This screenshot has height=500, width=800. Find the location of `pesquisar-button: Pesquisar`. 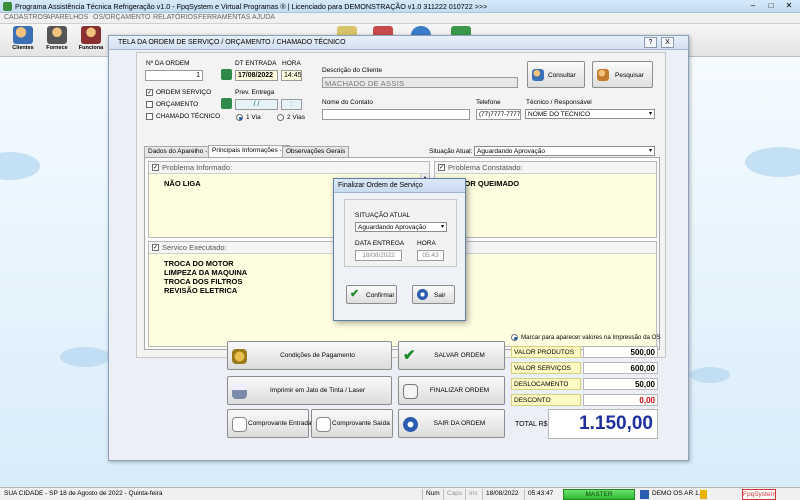

pesquisar-button: Pesquisar is located at coordinates (622, 74).